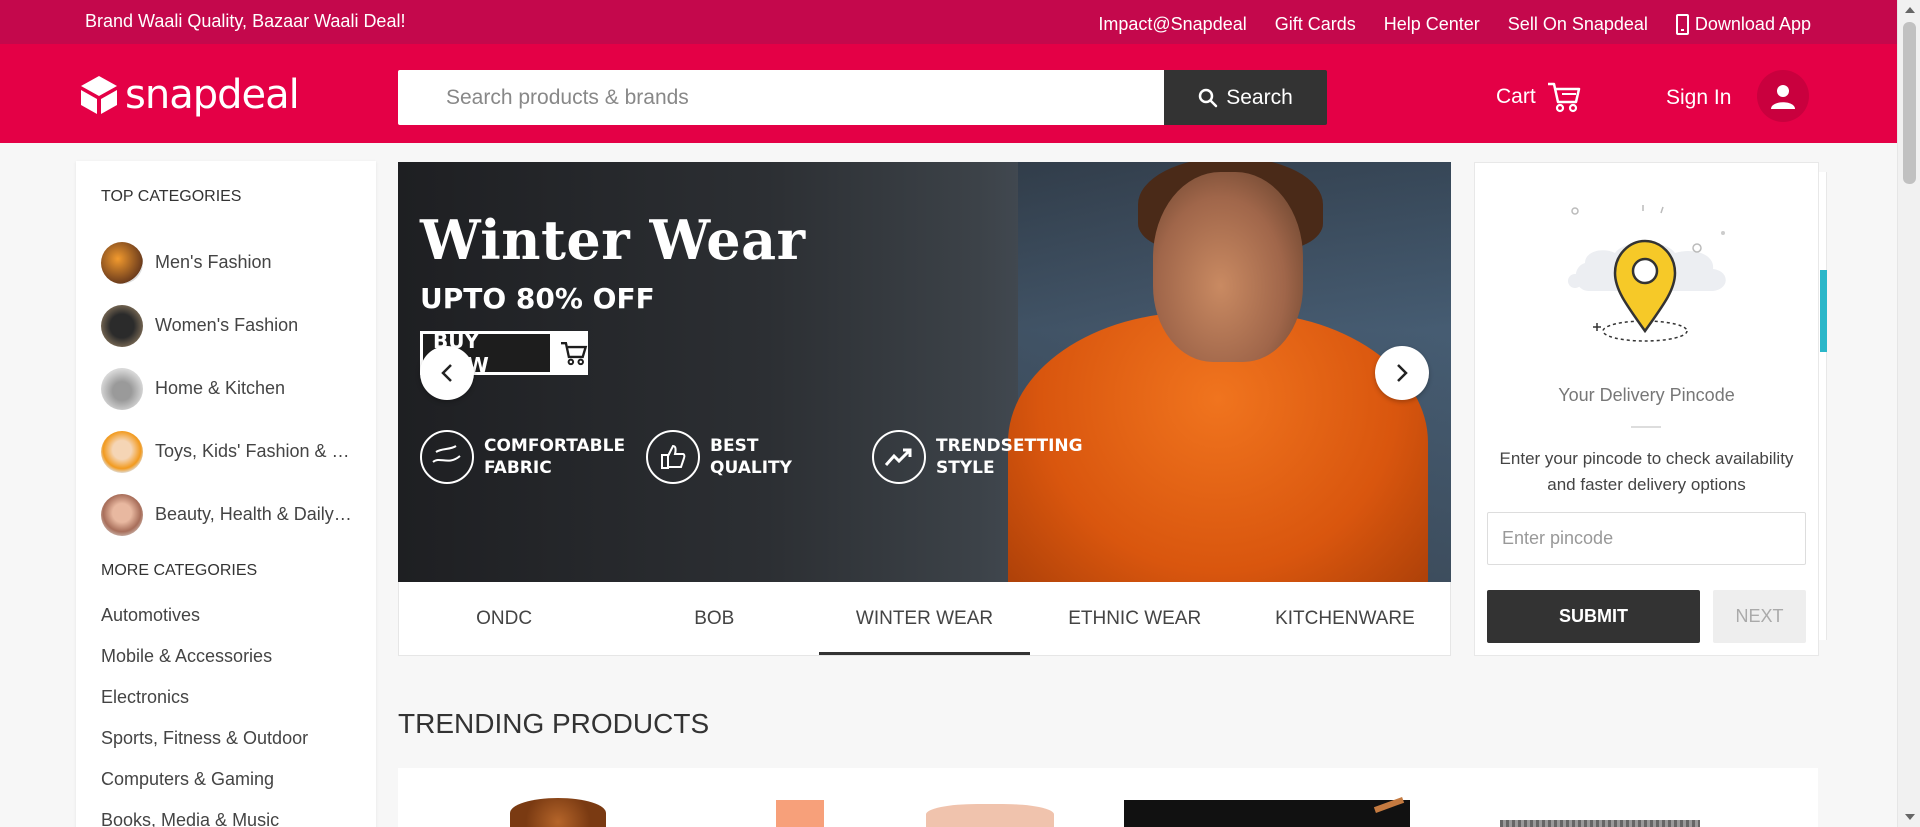 This screenshot has height=827, width=1920. Describe the element at coordinates (1345, 618) in the screenshot. I see `tab-kitchenware: KITCHENWARE` at that location.